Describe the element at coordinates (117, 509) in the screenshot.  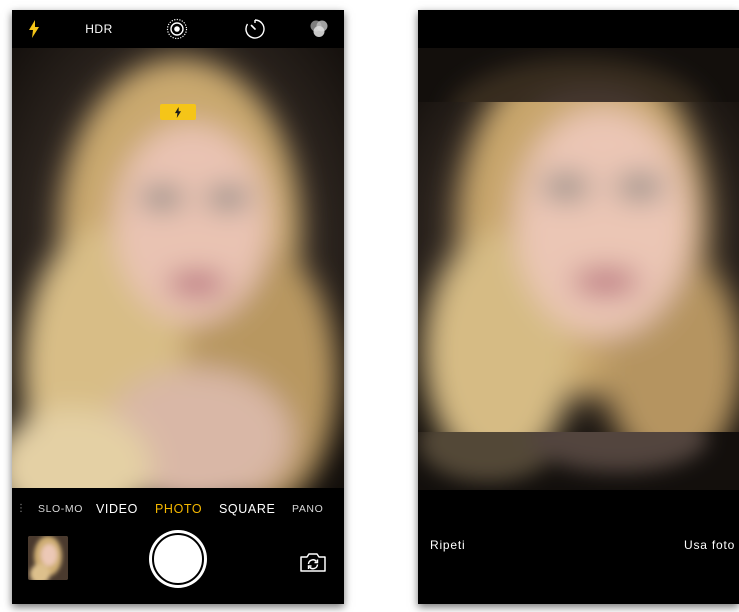
I see `mode-video: VIDEO` at that location.